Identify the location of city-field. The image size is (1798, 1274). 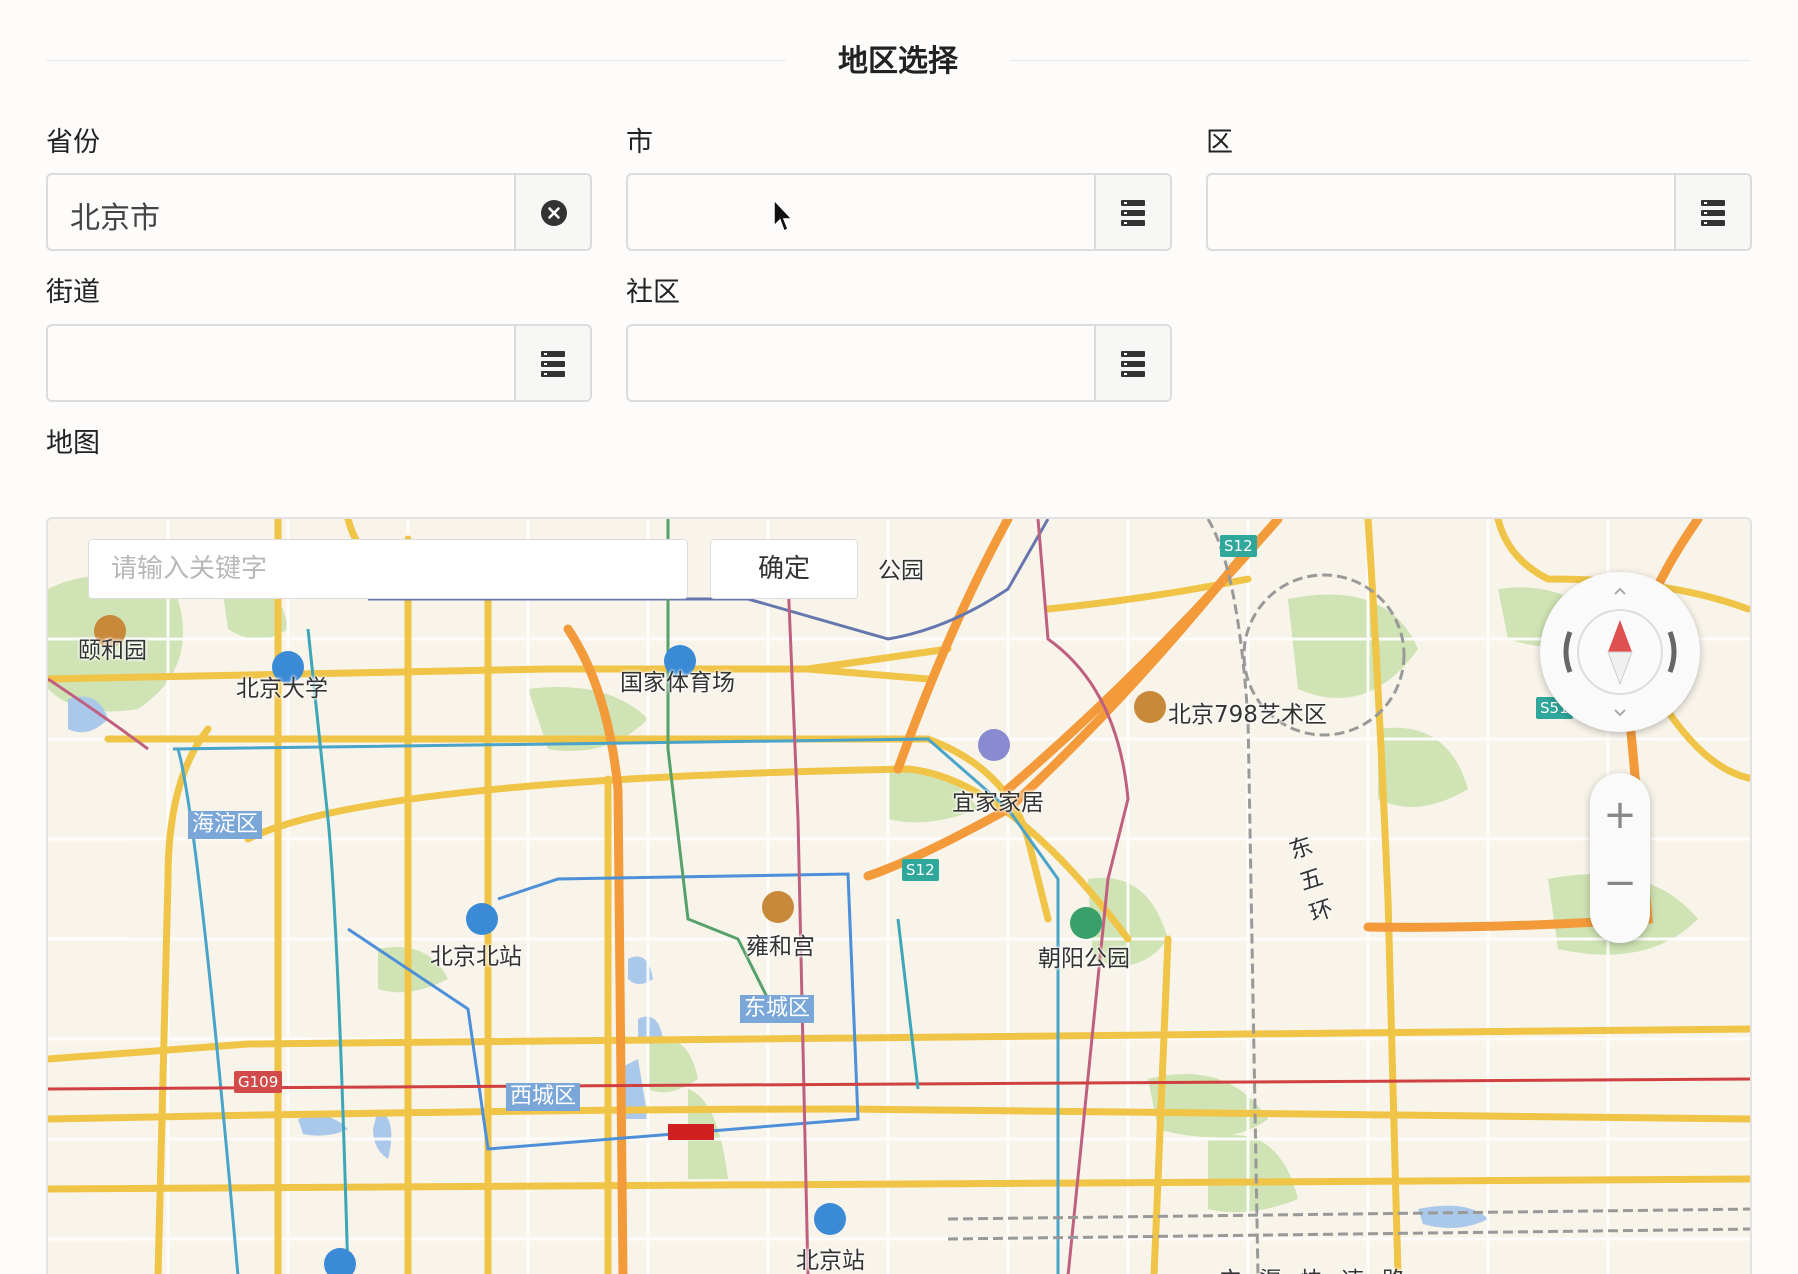
(899, 212).